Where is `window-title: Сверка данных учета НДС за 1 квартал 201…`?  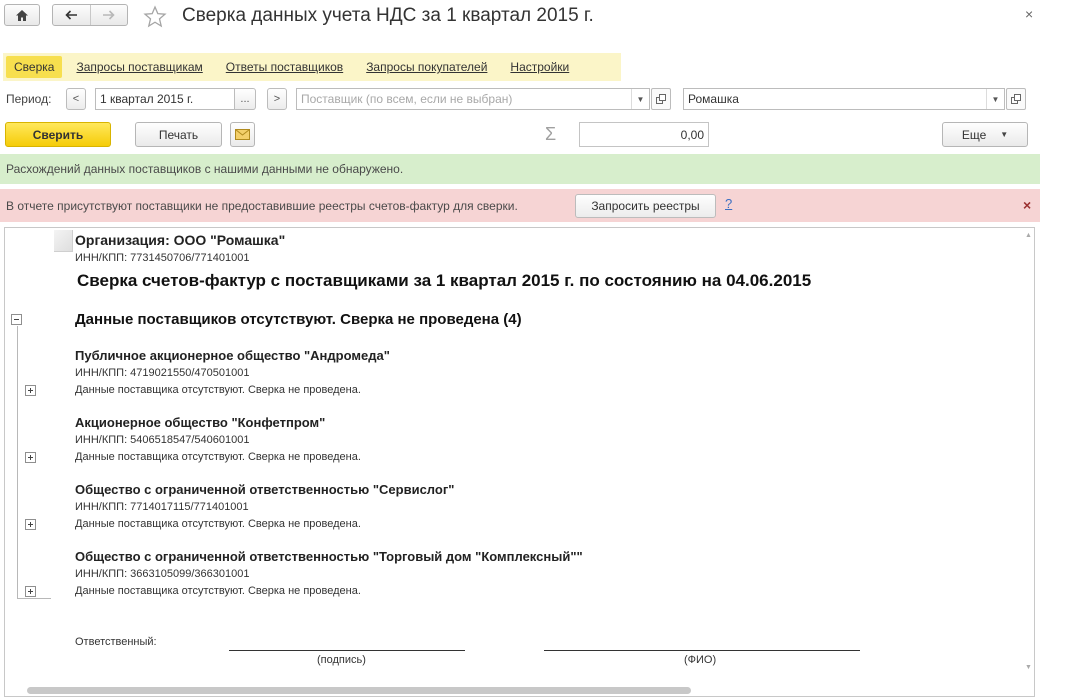 window-title: Сверка данных учета НДС за 1 квартал 201… is located at coordinates (388, 15).